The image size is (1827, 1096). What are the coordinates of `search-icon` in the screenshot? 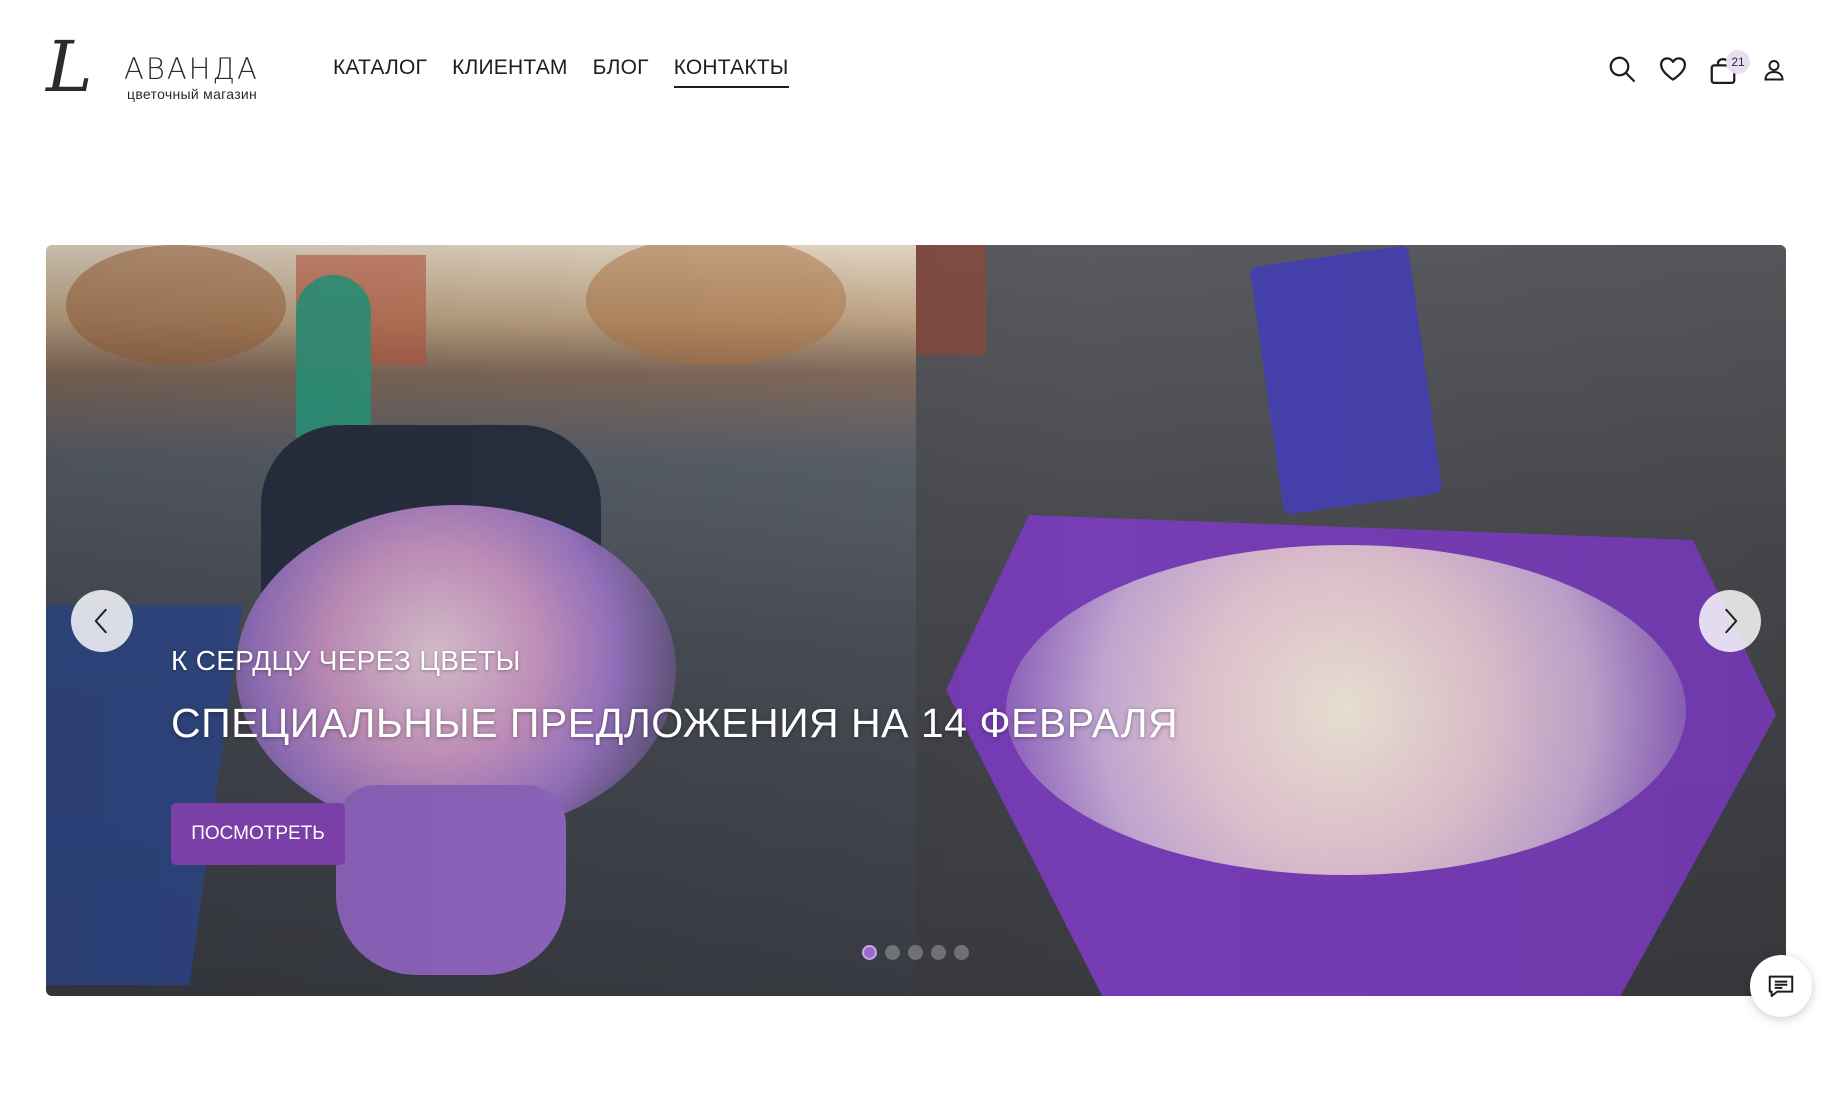 It's located at (1622, 69).